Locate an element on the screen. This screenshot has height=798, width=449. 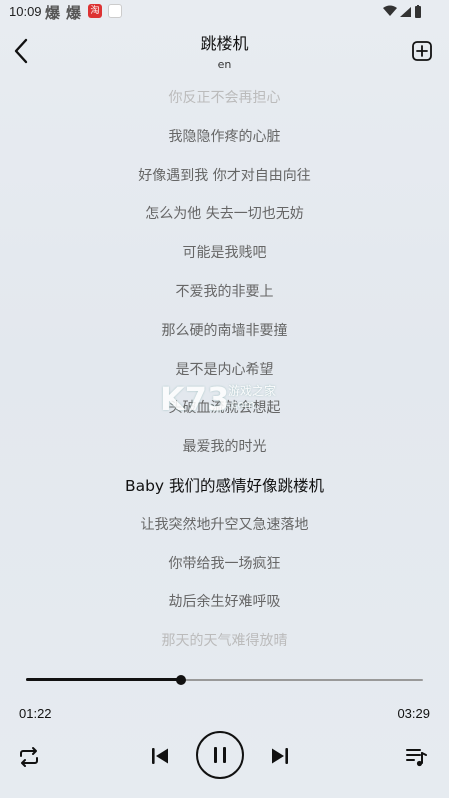
current-time: 01:22 is located at coordinates (35, 713).